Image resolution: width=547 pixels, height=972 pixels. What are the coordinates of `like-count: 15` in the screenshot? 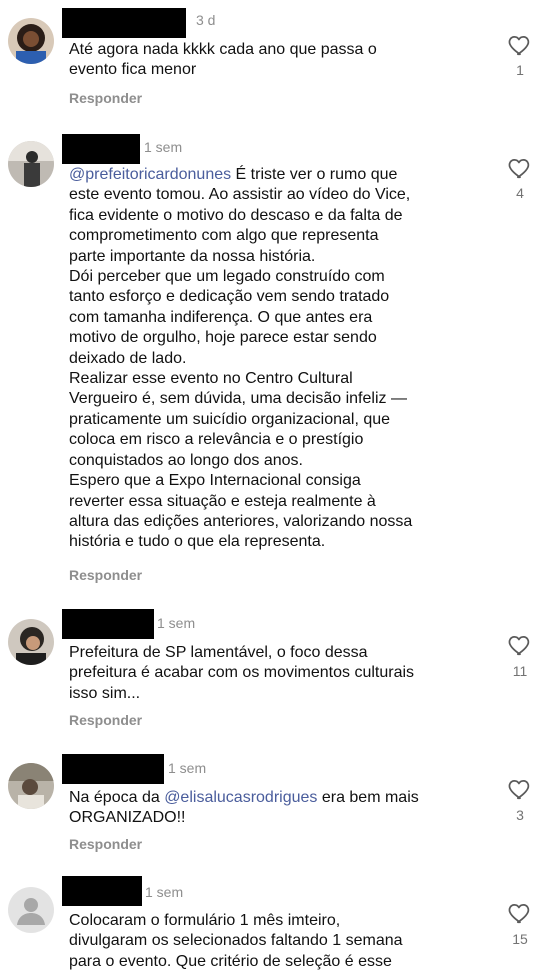 It's located at (520, 939).